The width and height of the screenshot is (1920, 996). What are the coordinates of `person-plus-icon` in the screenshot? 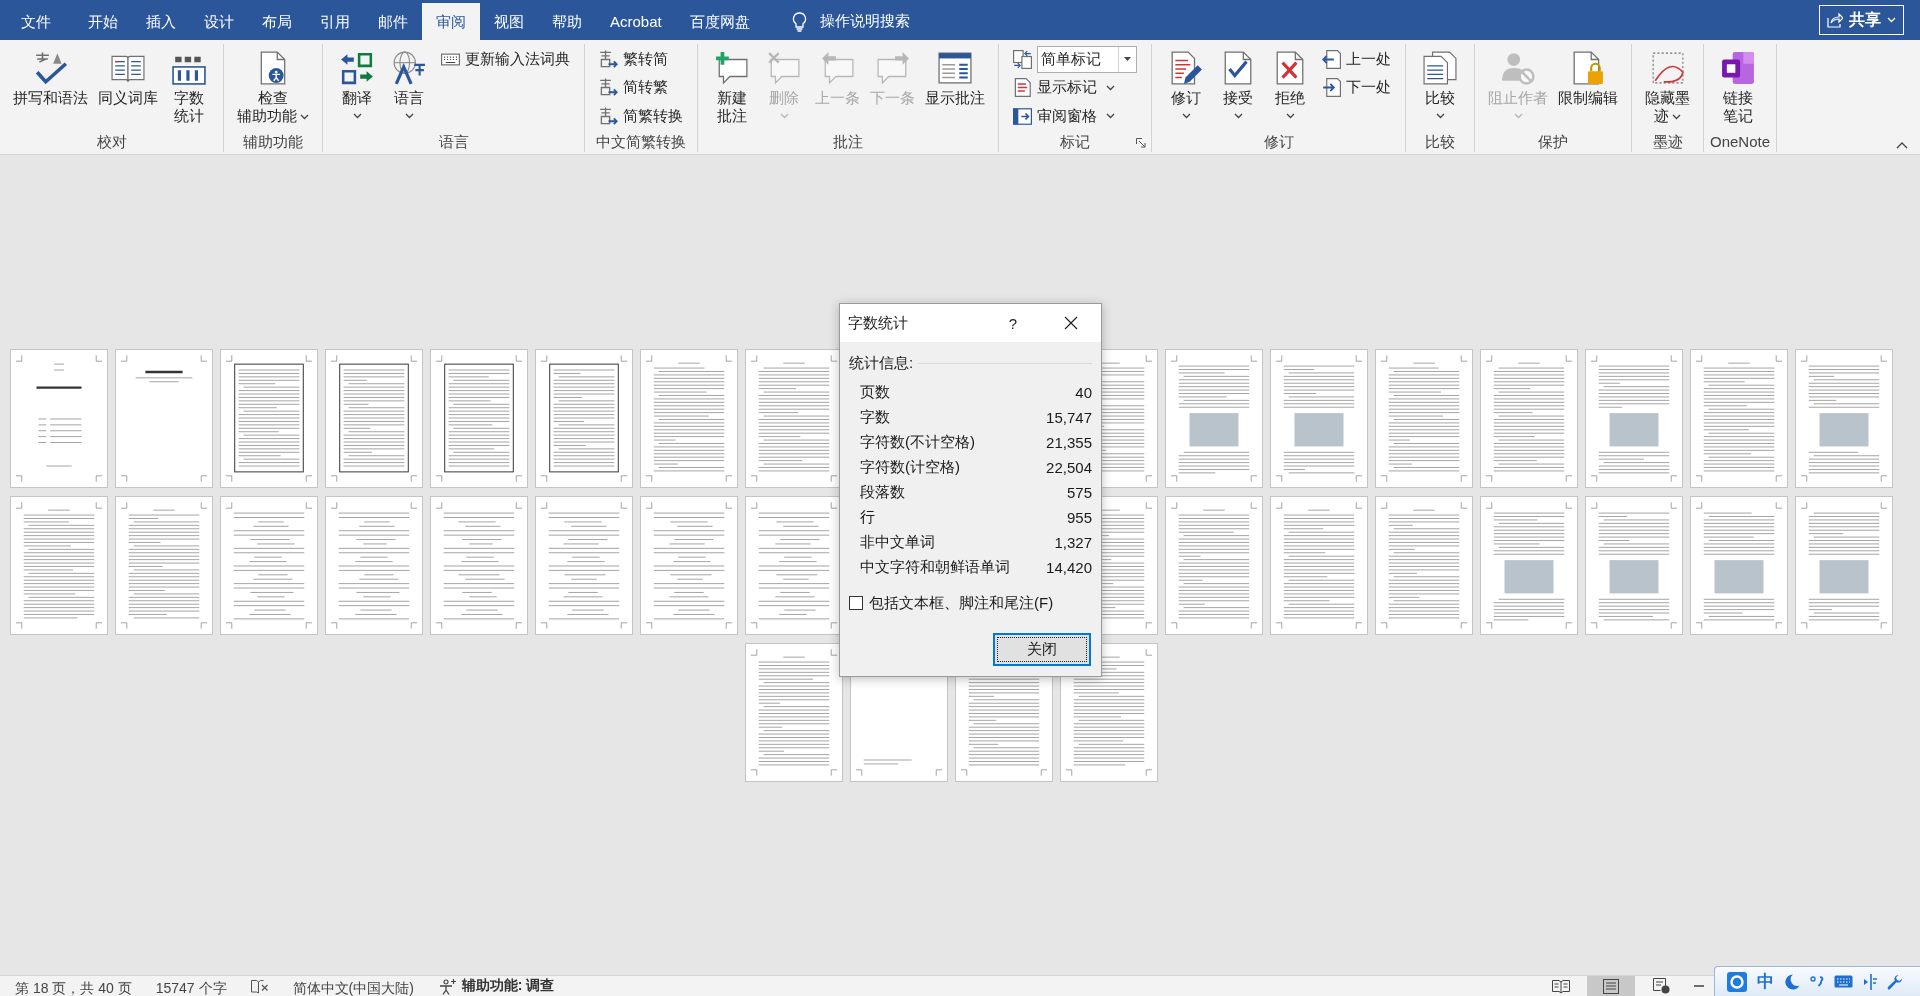 It's located at (448, 986).